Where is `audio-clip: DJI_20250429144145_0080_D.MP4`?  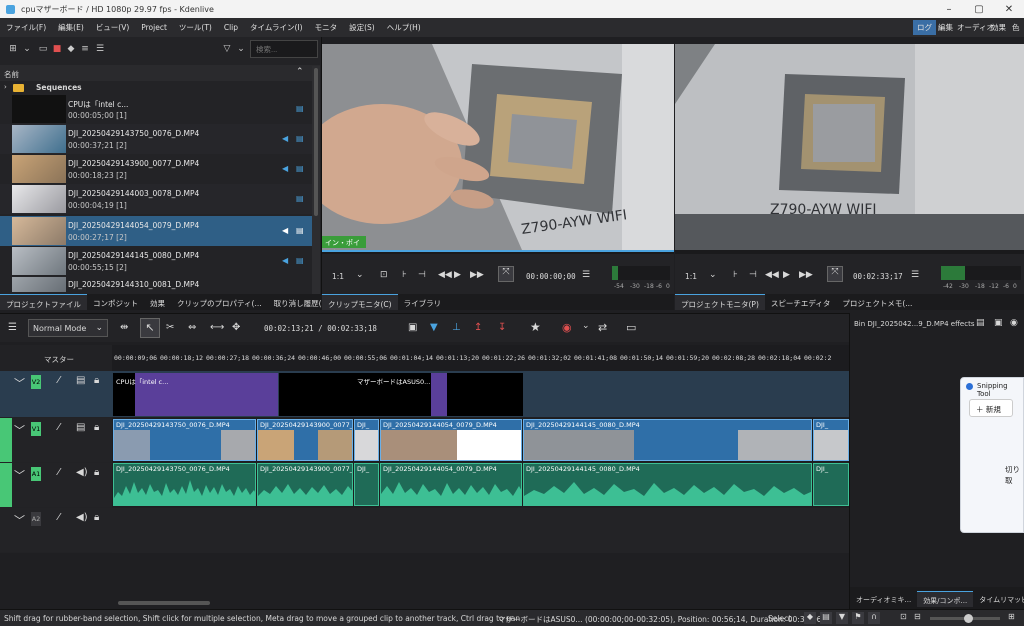
audio-clip: DJI_20250429144145_0080_D.MP4 is located at coordinates (667, 484).